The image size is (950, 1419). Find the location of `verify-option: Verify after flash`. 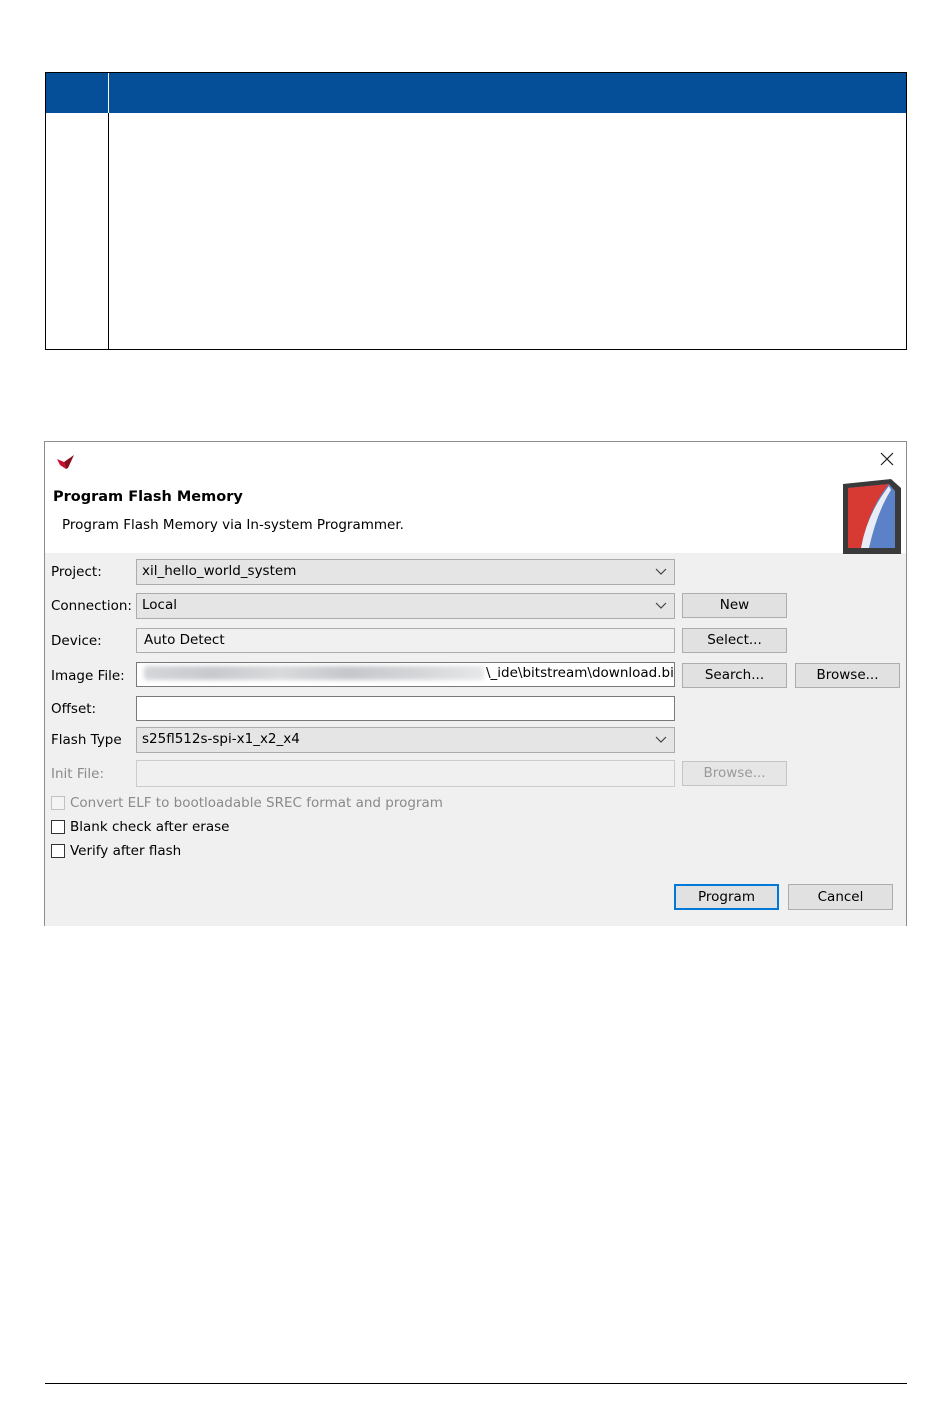

verify-option: Verify after flash is located at coordinates (116, 851).